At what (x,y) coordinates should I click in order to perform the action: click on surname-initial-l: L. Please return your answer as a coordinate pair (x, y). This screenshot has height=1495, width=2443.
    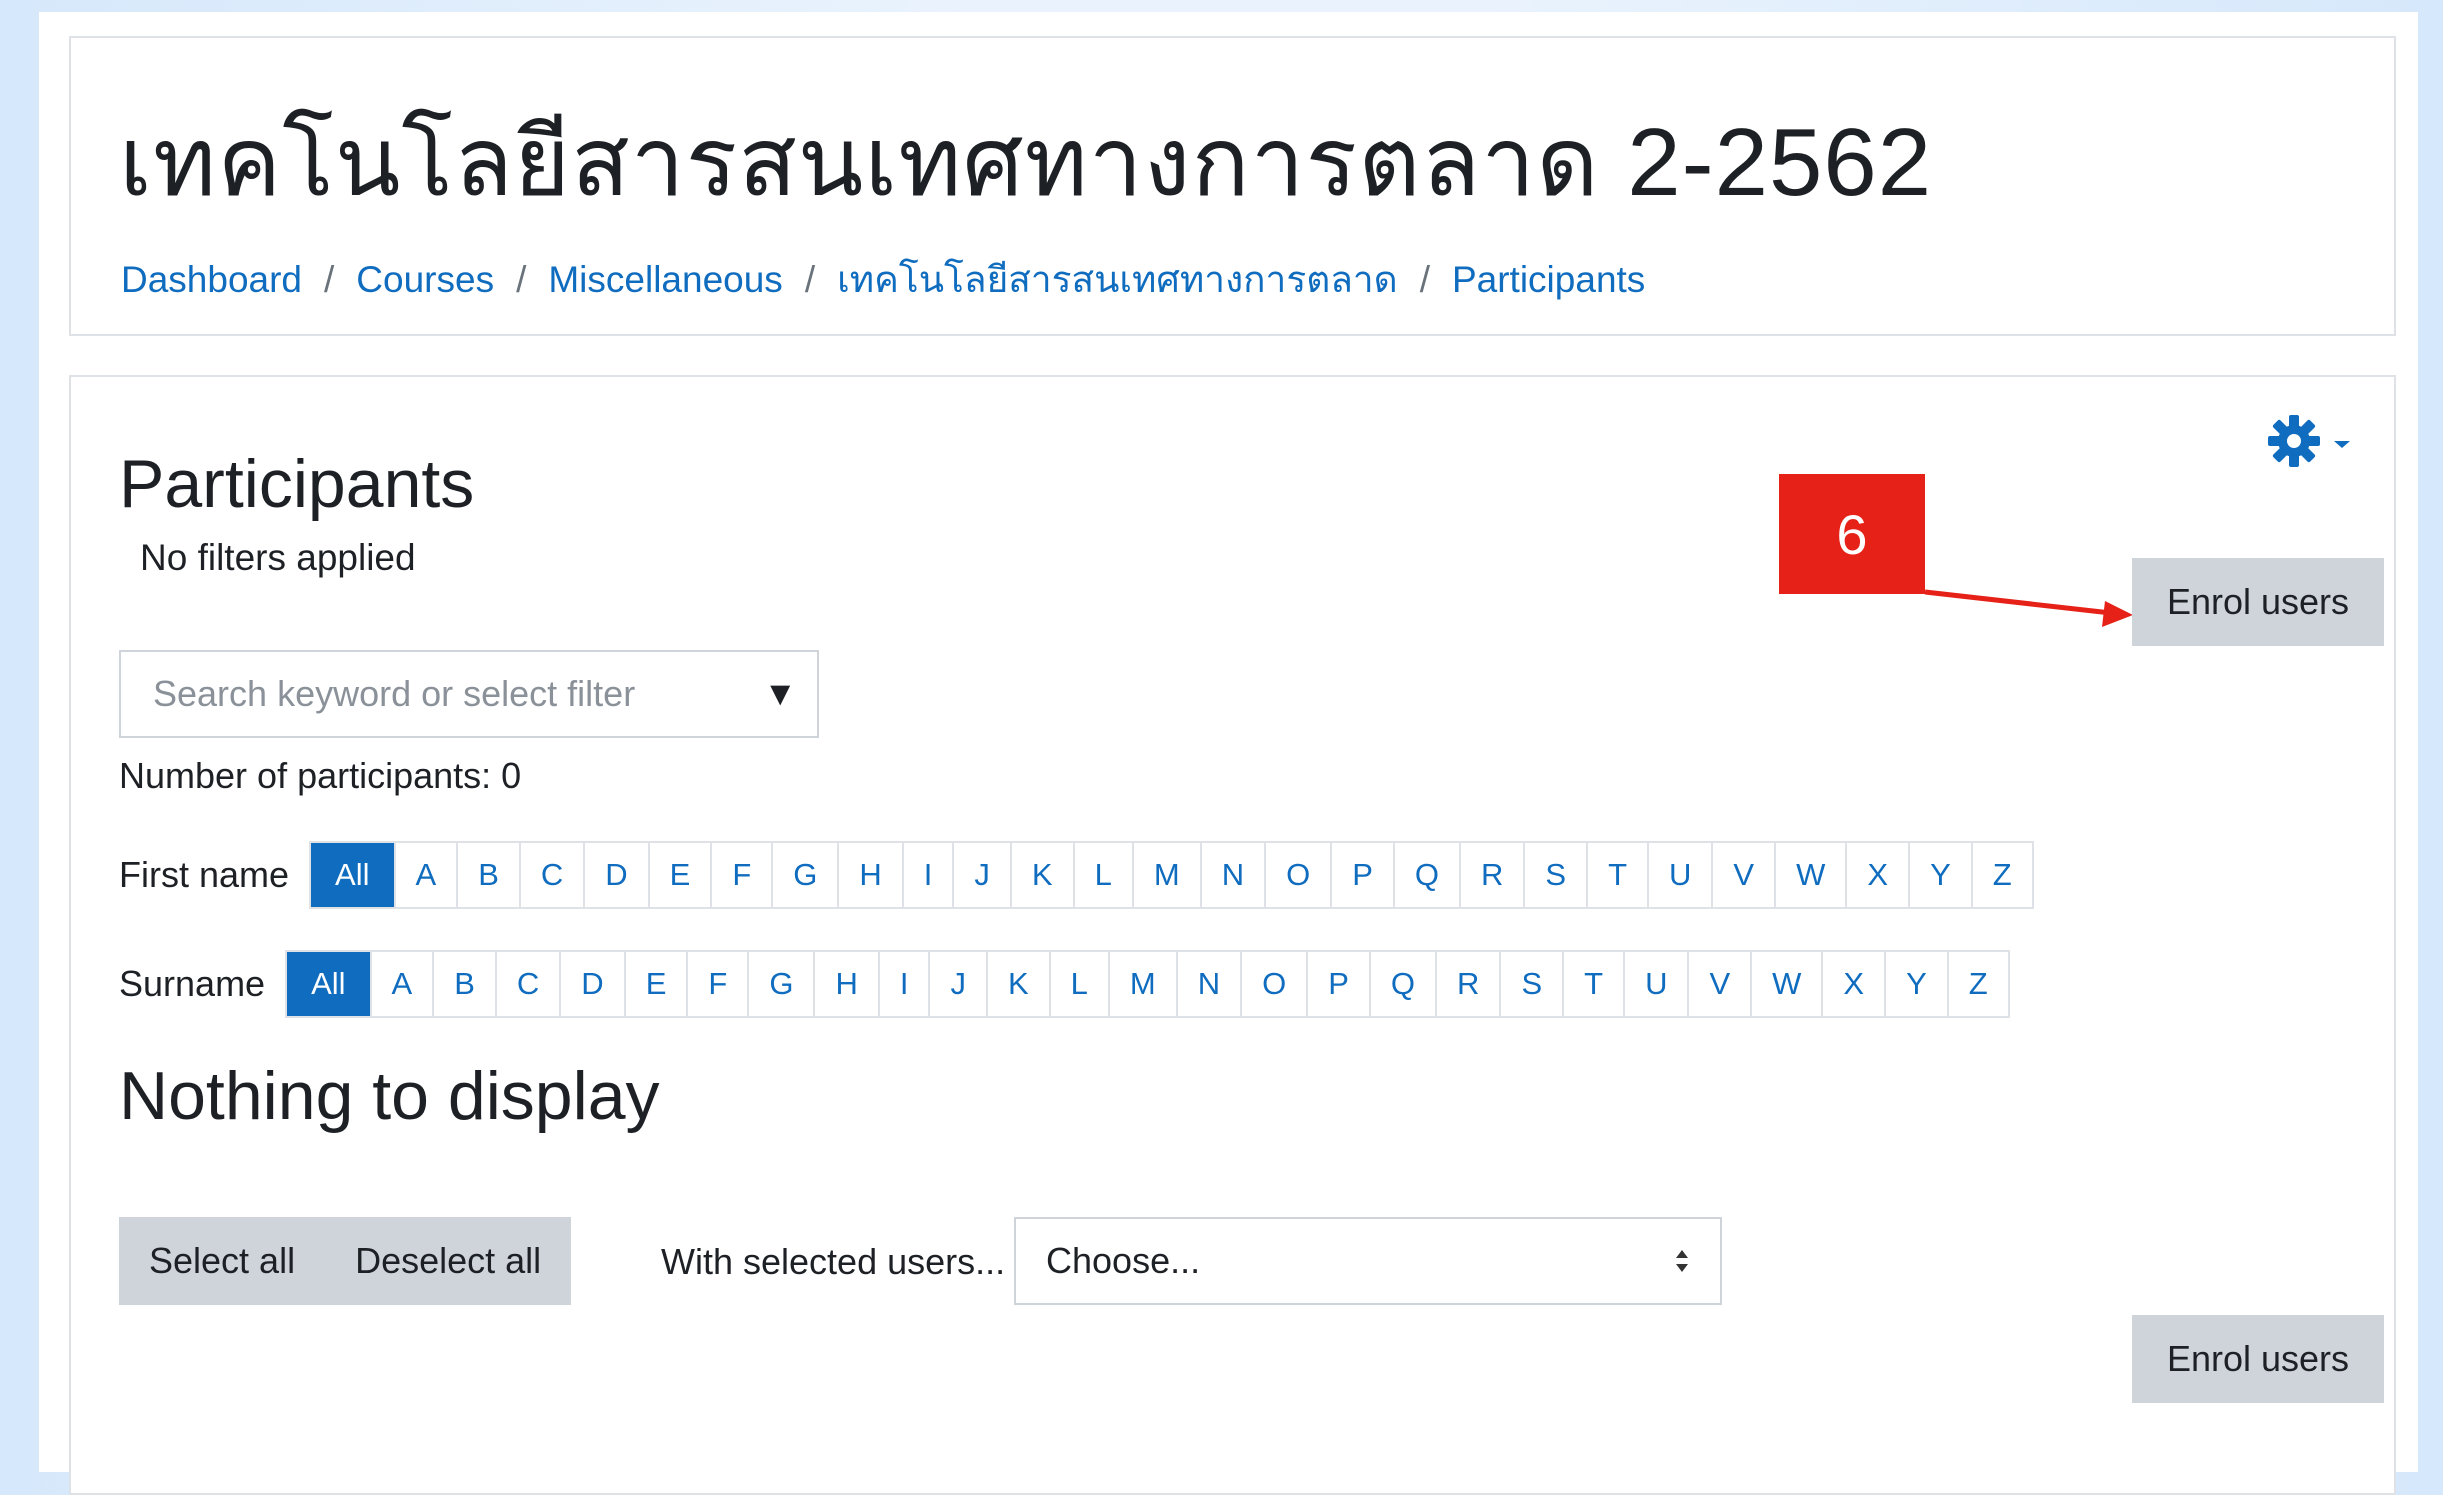
    Looking at the image, I should click on (1078, 984).